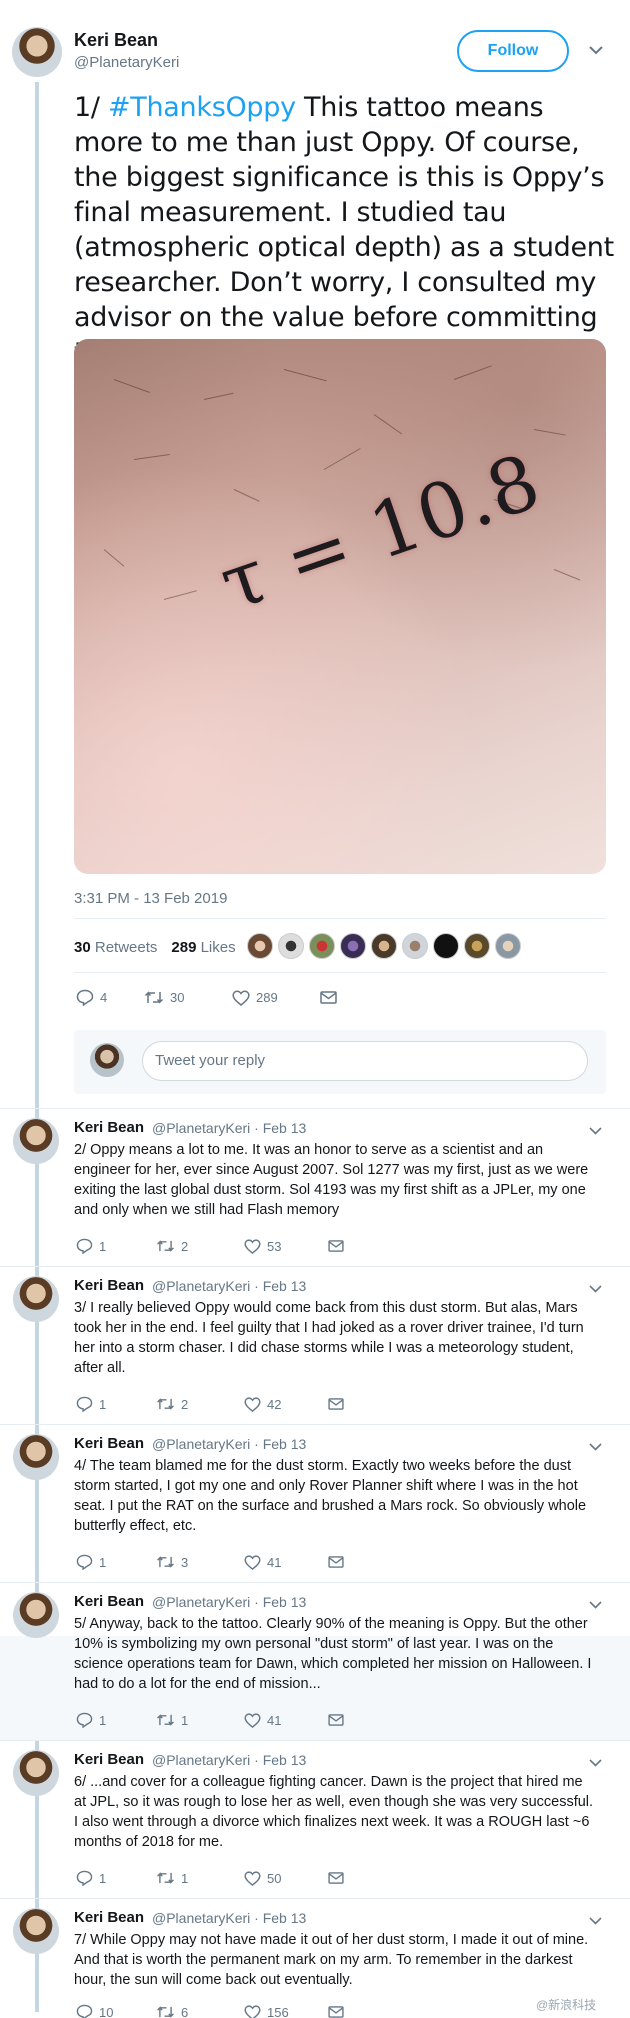  I want to click on hashtag-link: #ThanksOppy, so click(202, 107).